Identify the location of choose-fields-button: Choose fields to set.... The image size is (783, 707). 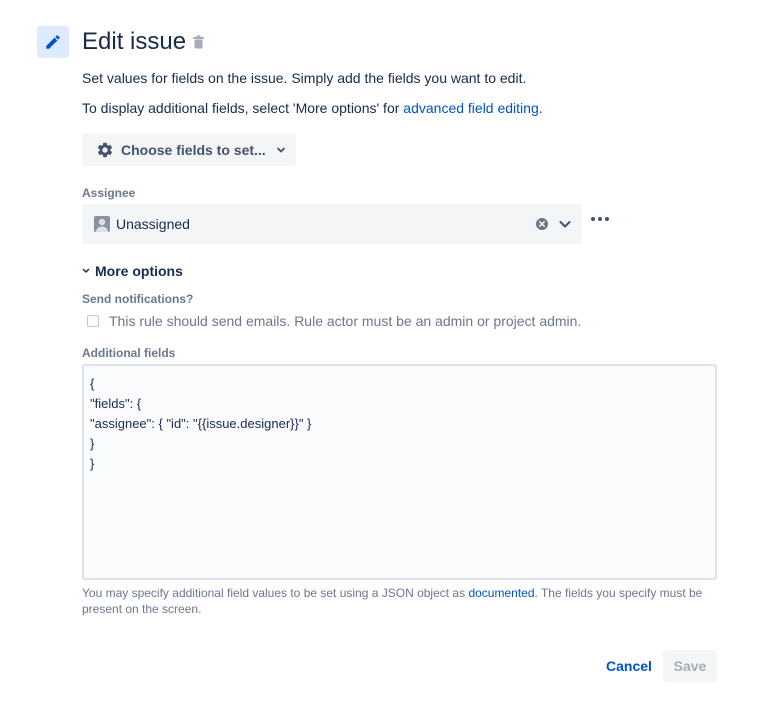
(189, 150).